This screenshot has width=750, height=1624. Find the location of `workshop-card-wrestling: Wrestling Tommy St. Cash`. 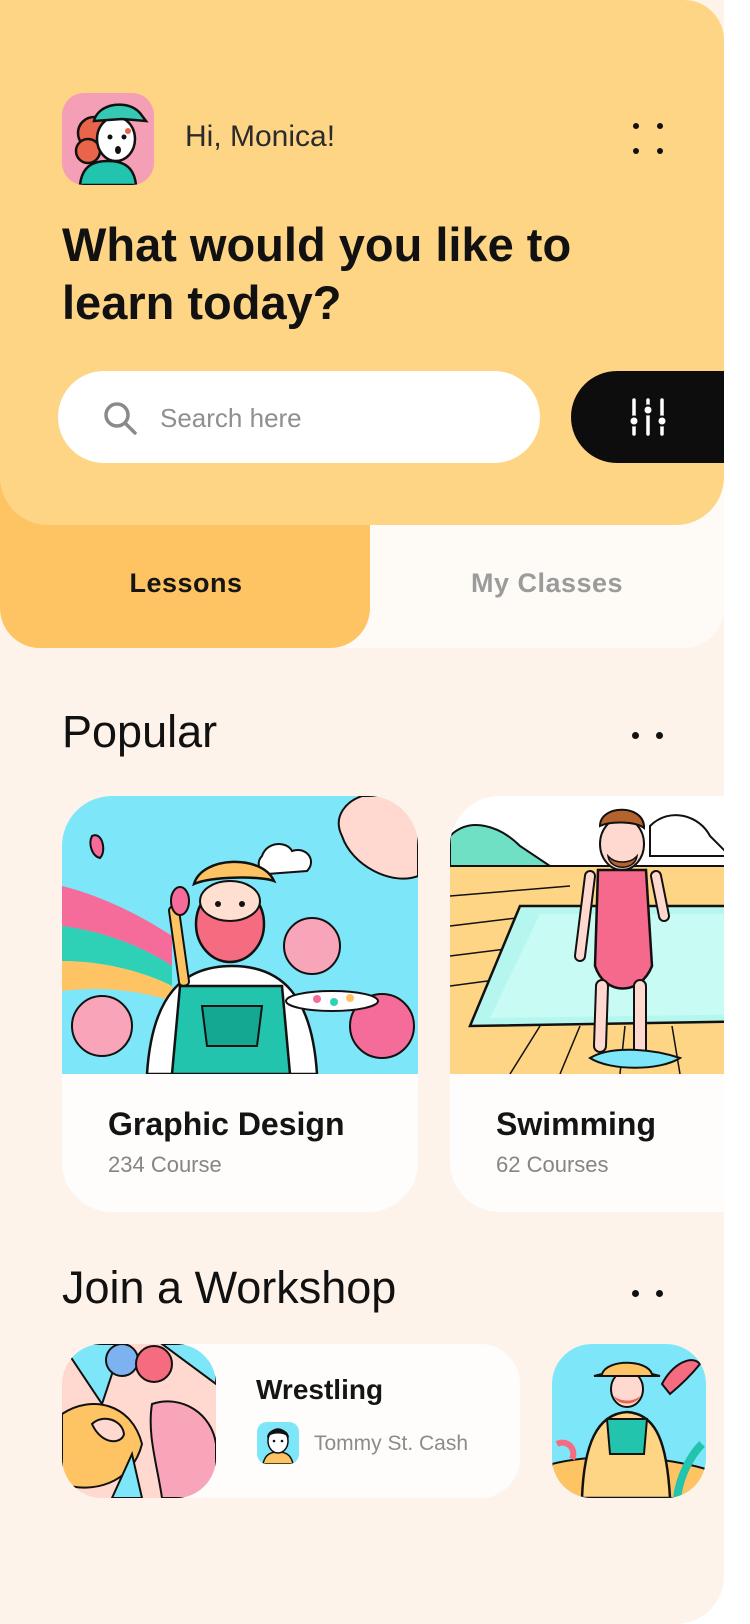

workshop-card-wrestling: Wrestling Tommy St. Cash is located at coordinates (291, 1421).